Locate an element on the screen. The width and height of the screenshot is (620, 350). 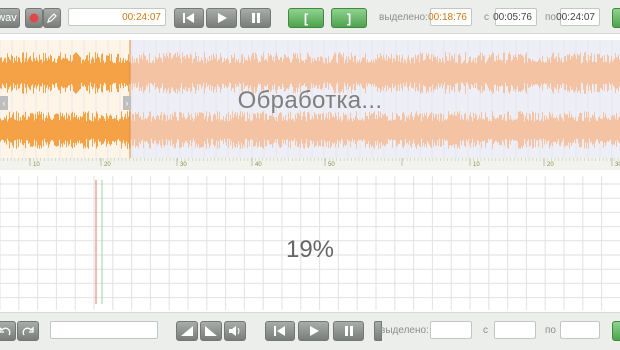
bottom-play-button is located at coordinates (313, 331).